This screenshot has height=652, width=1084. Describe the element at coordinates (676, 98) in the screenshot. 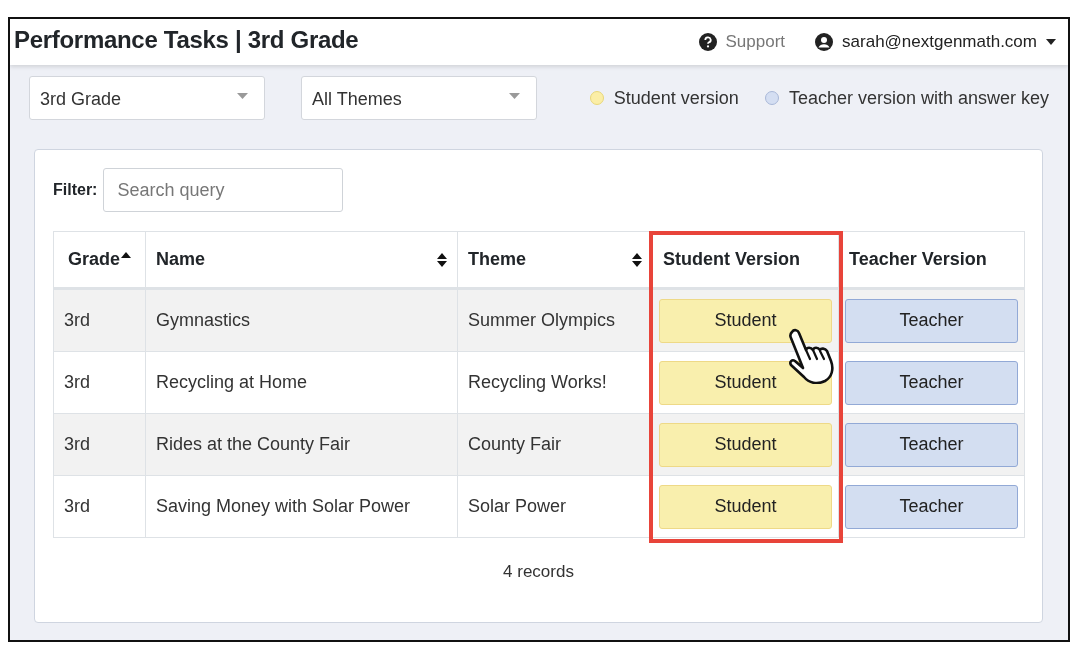

I see `legend-label: Student version` at that location.